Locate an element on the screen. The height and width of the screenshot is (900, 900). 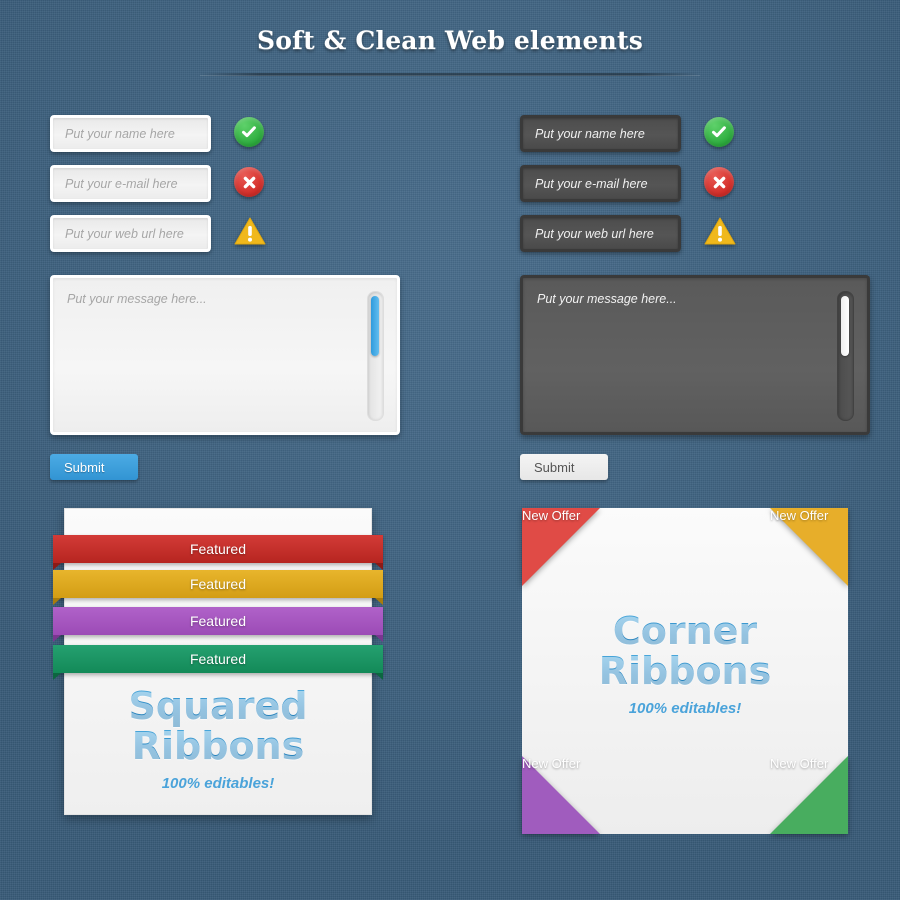
squared-title-line1: Squared is located at coordinates (218, 706).